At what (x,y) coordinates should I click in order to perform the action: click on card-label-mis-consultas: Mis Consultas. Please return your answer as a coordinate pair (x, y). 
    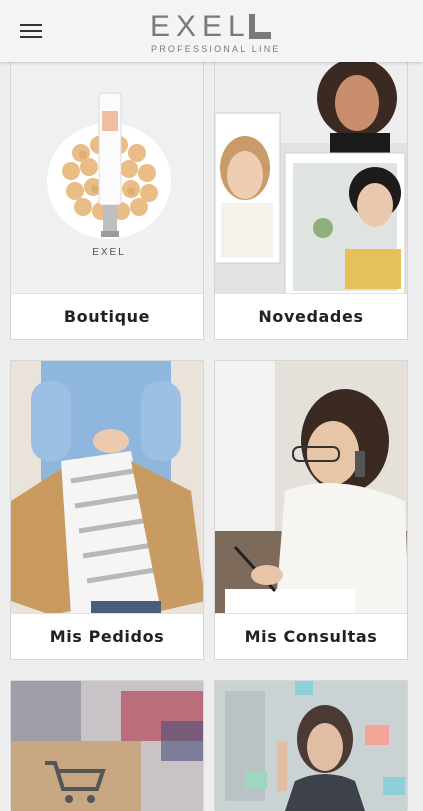
    Looking at the image, I should click on (311, 636).